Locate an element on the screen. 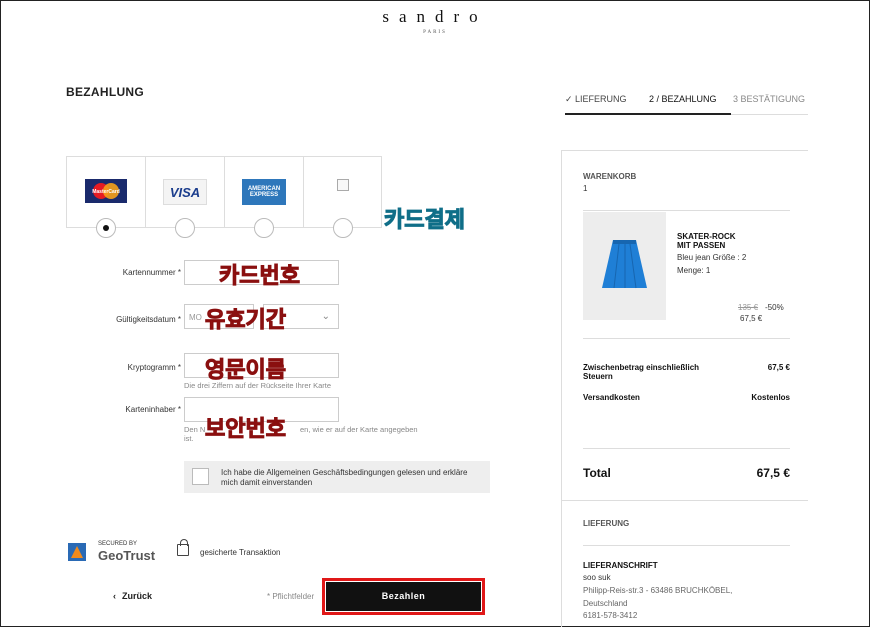 The height and width of the screenshot is (627, 870). radio-mastercard is located at coordinates (106, 228).